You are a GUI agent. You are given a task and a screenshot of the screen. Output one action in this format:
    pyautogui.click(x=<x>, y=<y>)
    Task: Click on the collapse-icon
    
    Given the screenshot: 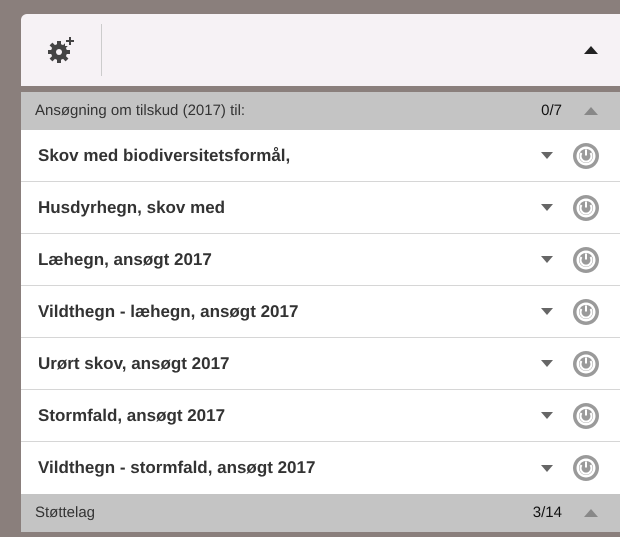 What is the action you would take?
    pyautogui.click(x=591, y=50)
    